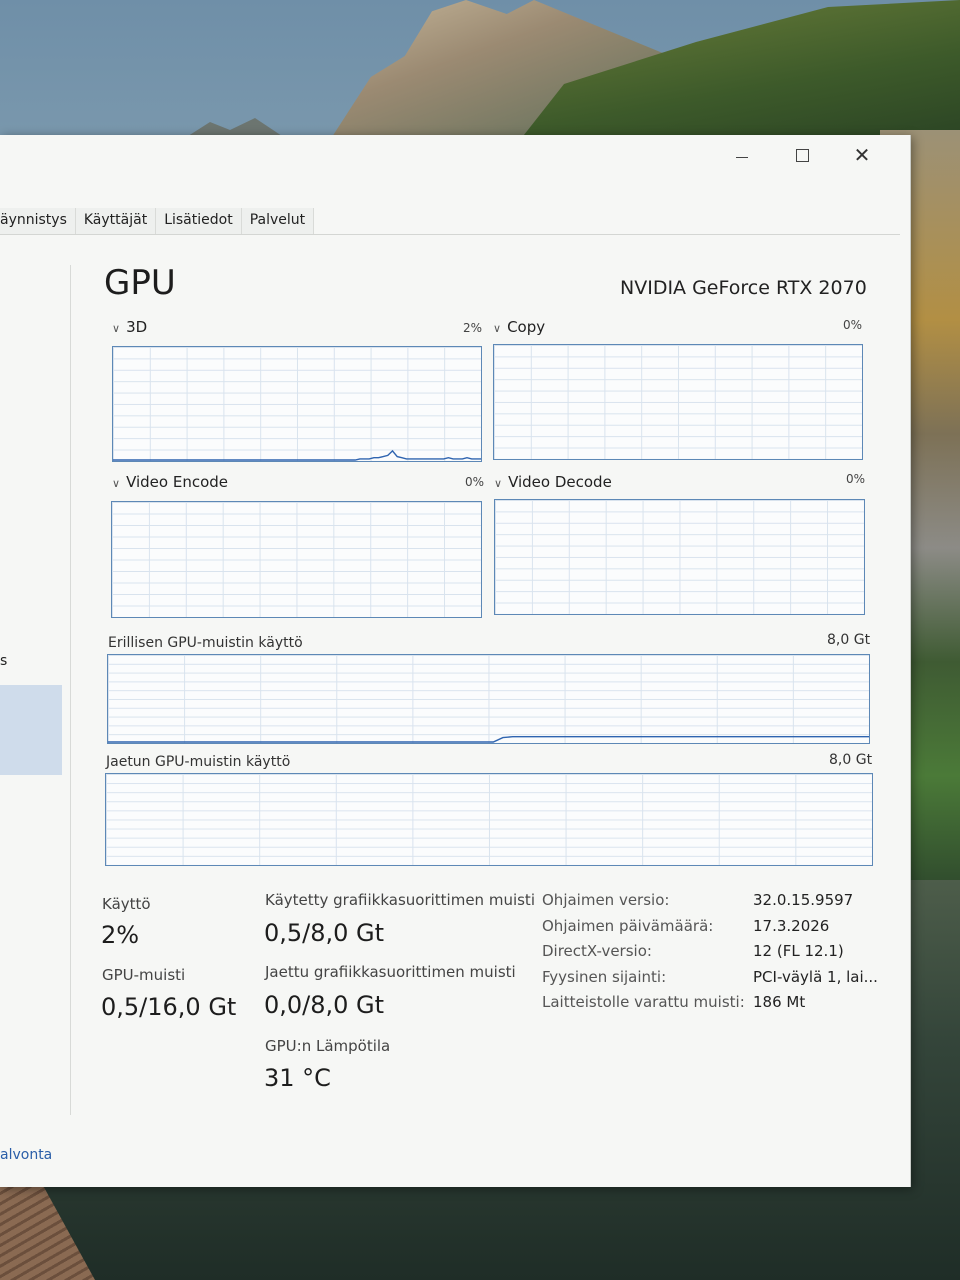 The height and width of the screenshot is (1280, 960). What do you see at coordinates (560, 482) in the screenshot?
I see `graph-video-decode-label: Video Decode` at bounding box center [560, 482].